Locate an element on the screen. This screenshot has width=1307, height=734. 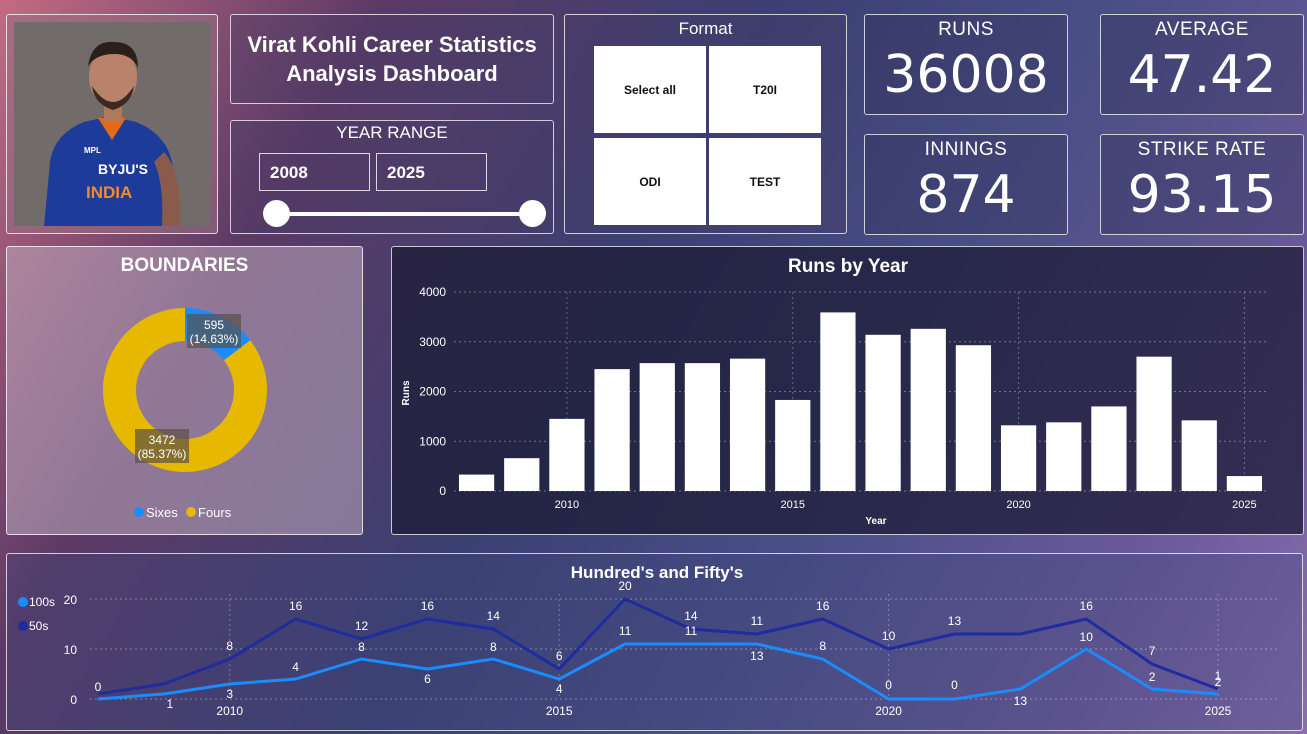
bar-2011 is located at coordinates (612, 430).